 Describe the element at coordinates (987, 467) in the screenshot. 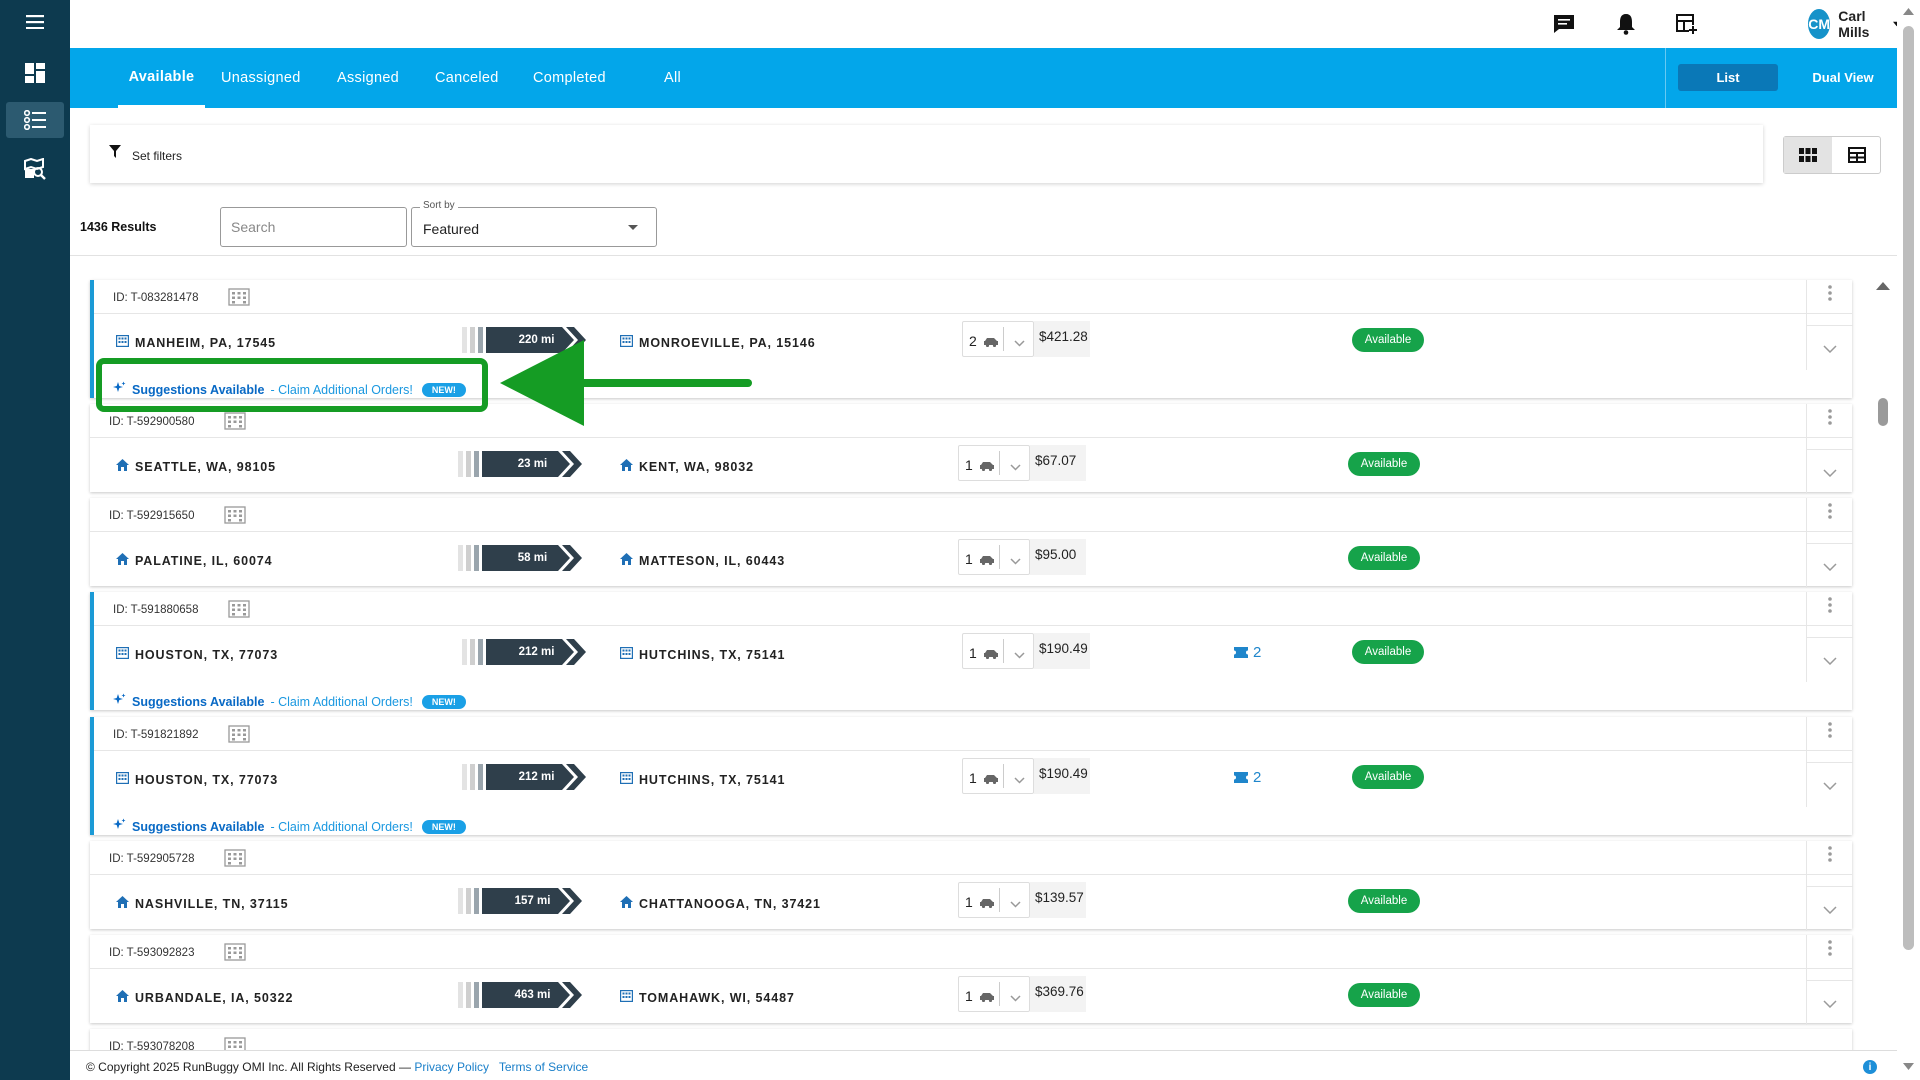

I see `car-icon` at that location.